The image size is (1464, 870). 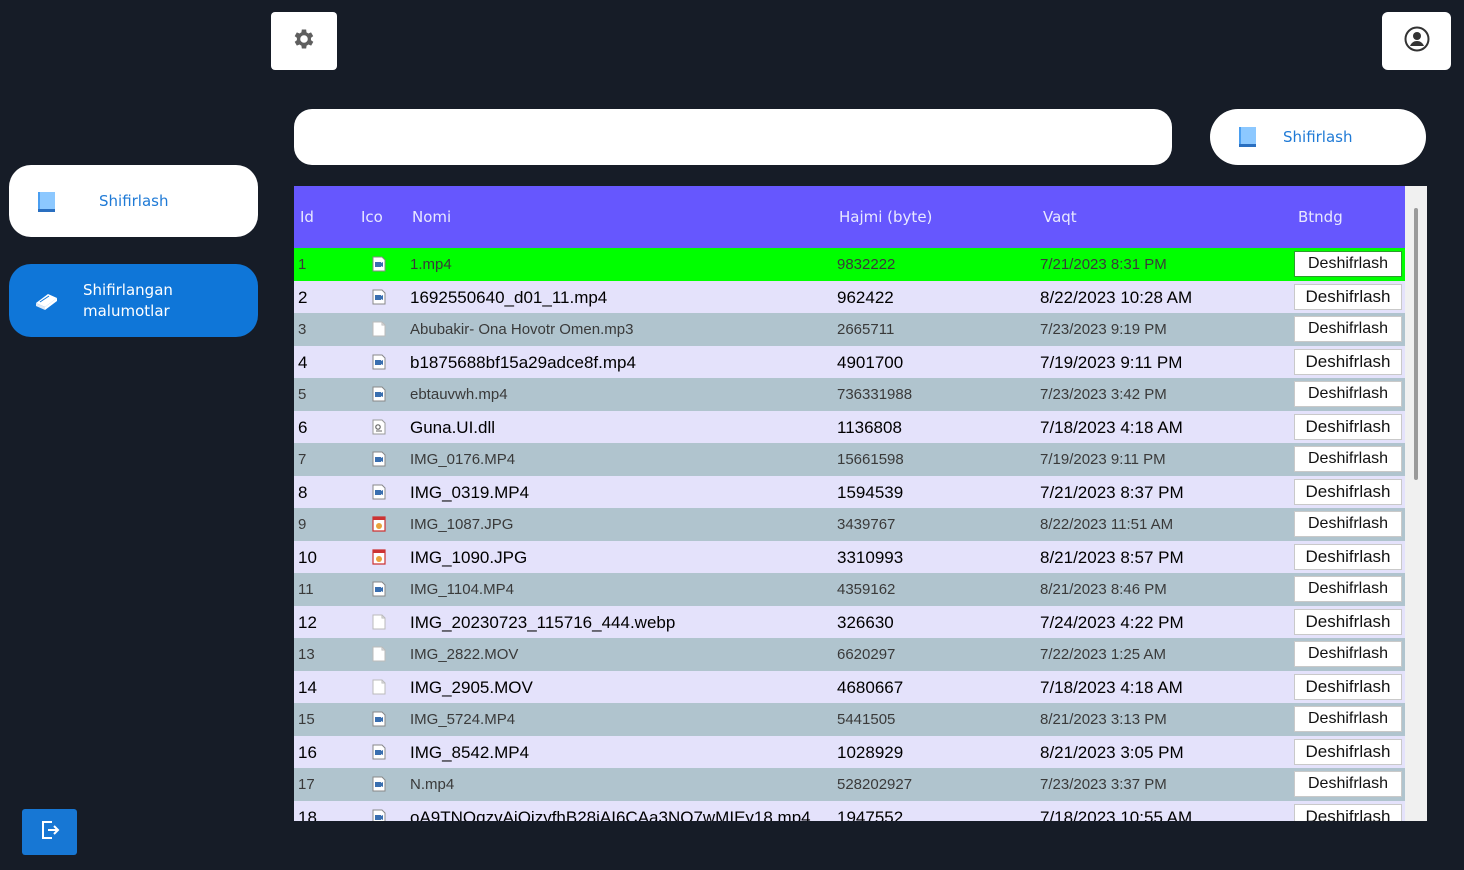 What do you see at coordinates (307, 814) in the screenshot?
I see `cell-id: 18` at bounding box center [307, 814].